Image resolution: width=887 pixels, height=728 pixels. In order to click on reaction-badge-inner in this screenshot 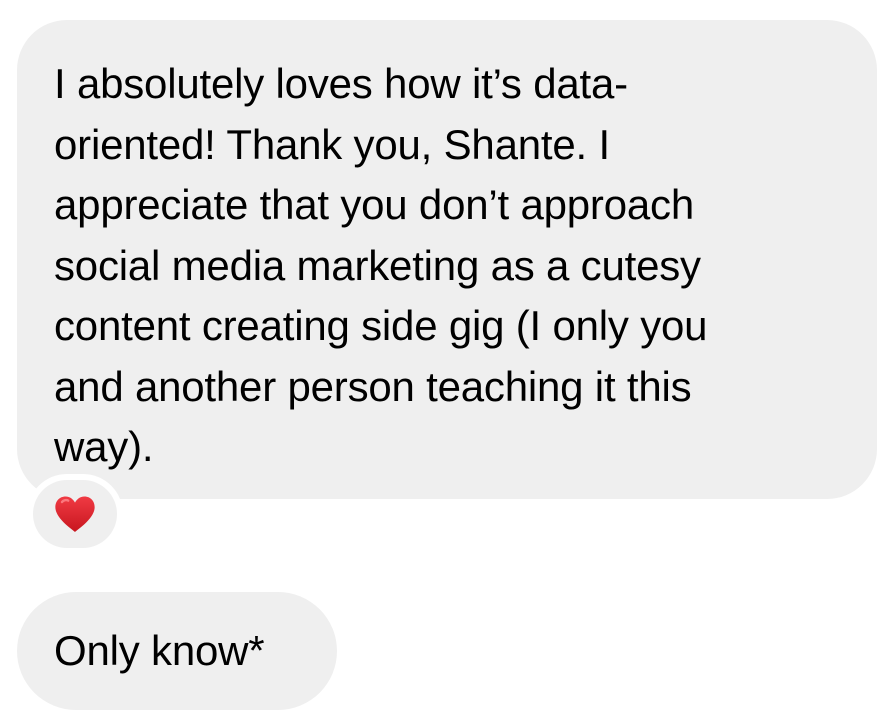, I will do `click(75, 514)`.